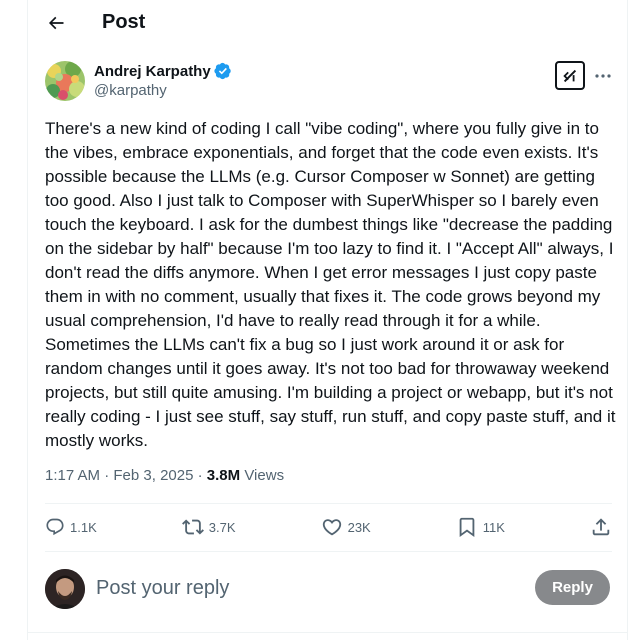 This screenshot has width=637, height=640. I want to click on grok-icon, so click(570, 75).